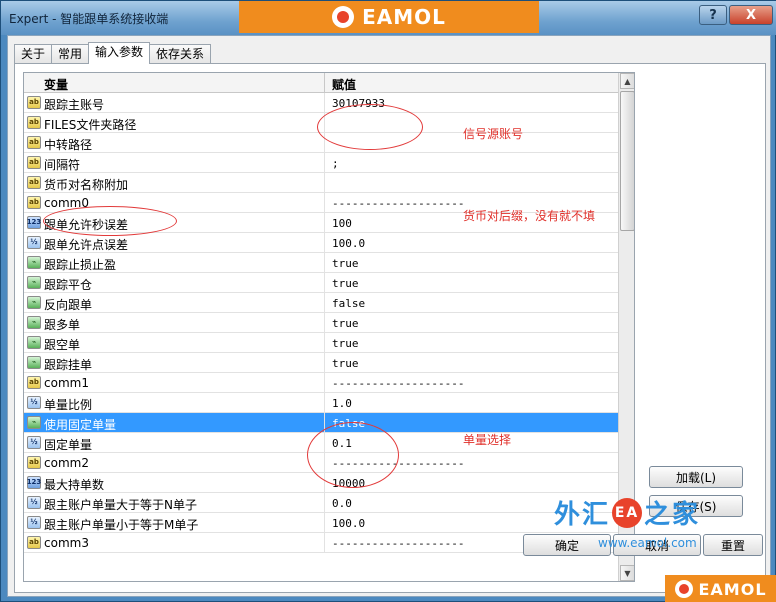 This screenshot has height=602, width=776. I want to click on parameter-name: 跟踪止损止盈, so click(80, 265).